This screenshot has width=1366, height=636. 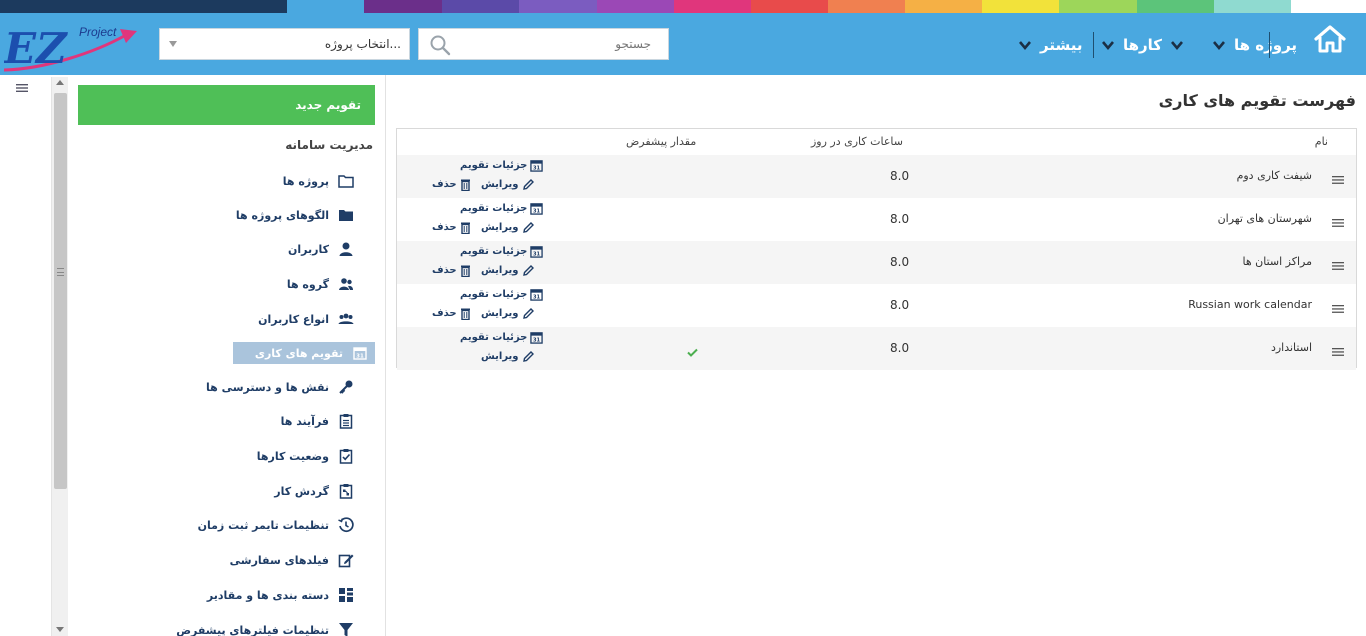 What do you see at coordinates (292, 456) in the screenshot?
I see `sidebar-item-label: وضعیت کارها` at bounding box center [292, 456].